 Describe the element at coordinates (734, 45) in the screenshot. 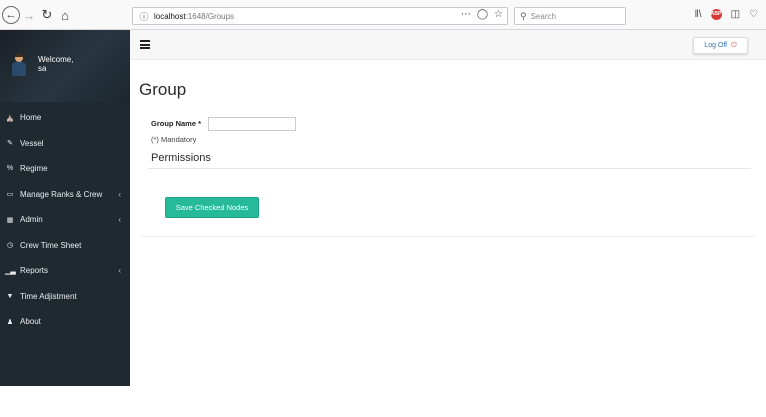

I see `power-icon: ⏻` at that location.